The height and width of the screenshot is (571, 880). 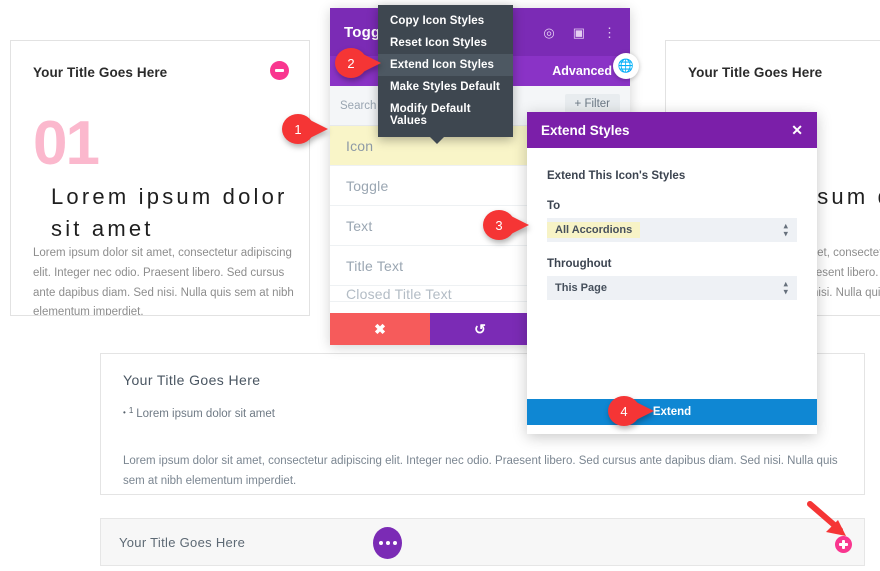 I want to click on menu-item-copy-icon-styles: Copy Icon Styles, so click(x=445, y=21).